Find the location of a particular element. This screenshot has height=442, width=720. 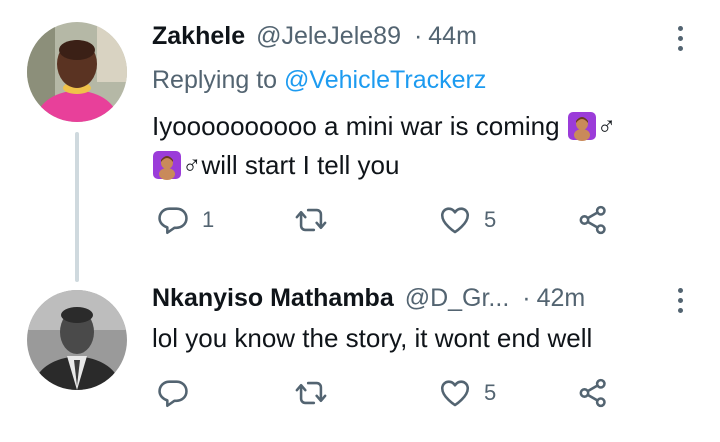

tweet-actions: 5 is located at coordinates (422, 396).